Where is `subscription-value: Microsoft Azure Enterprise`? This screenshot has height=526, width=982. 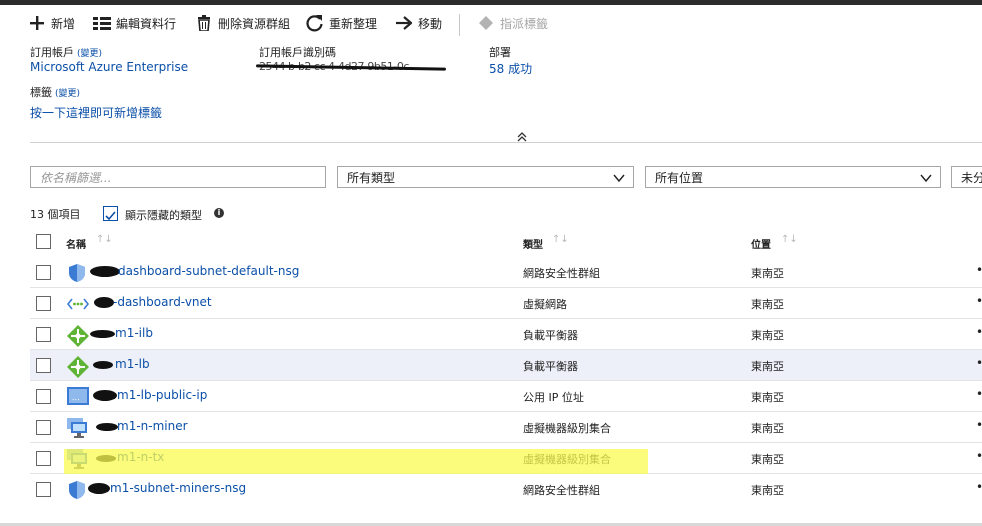 subscription-value: Microsoft Azure Enterprise is located at coordinates (109, 67).